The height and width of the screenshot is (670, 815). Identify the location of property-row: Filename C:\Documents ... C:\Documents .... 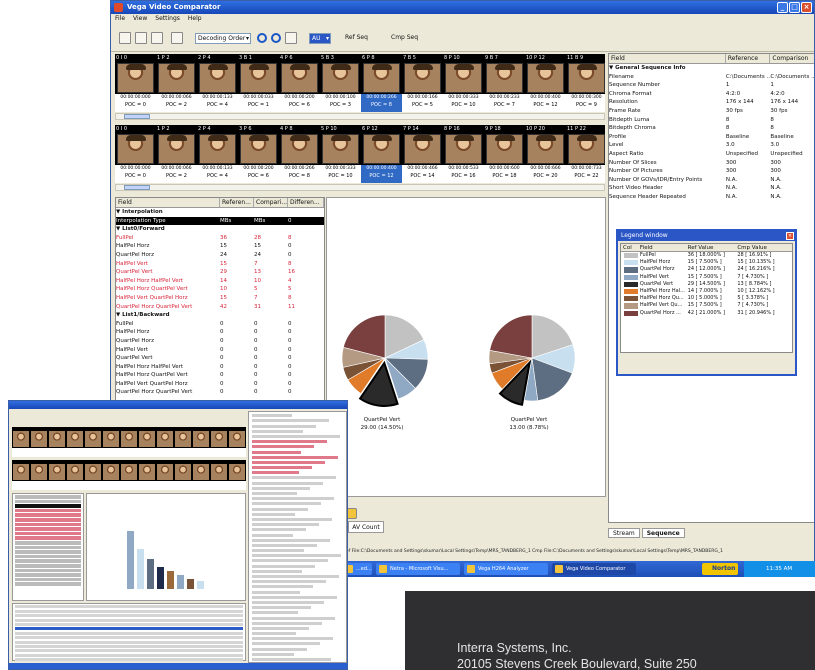
(711, 77).